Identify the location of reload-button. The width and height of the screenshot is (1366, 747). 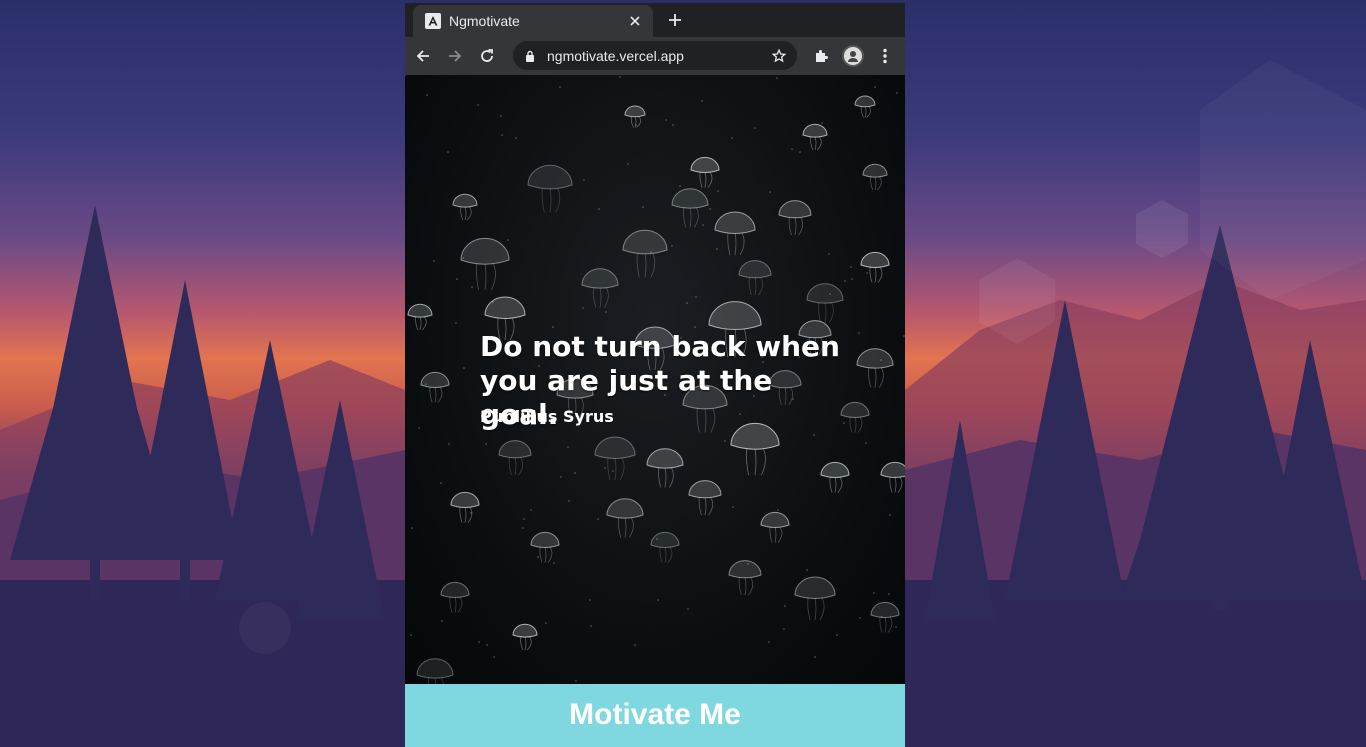
(487, 56).